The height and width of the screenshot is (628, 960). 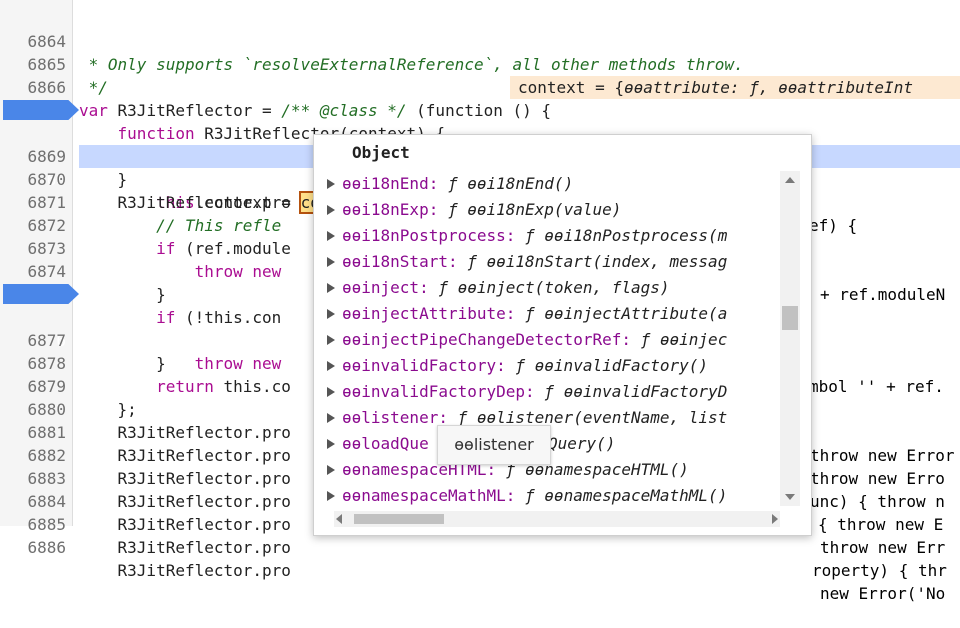 What do you see at coordinates (381, 152) in the screenshot?
I see `popover-title: Object` at bounding box center [381, 152].